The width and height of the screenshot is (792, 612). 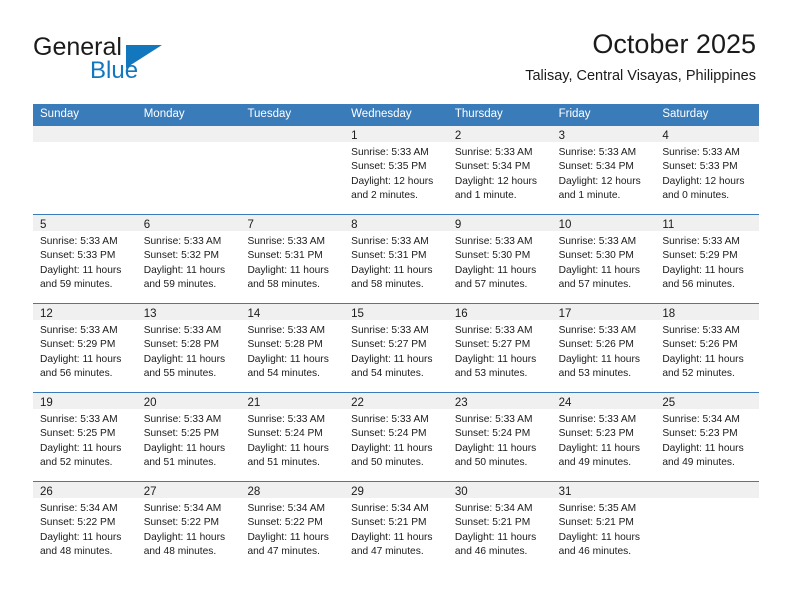 What do you see at coordinates (85, 144) in the screenshot?
I see `day-detail-lines` at bounding box center [85, 144].